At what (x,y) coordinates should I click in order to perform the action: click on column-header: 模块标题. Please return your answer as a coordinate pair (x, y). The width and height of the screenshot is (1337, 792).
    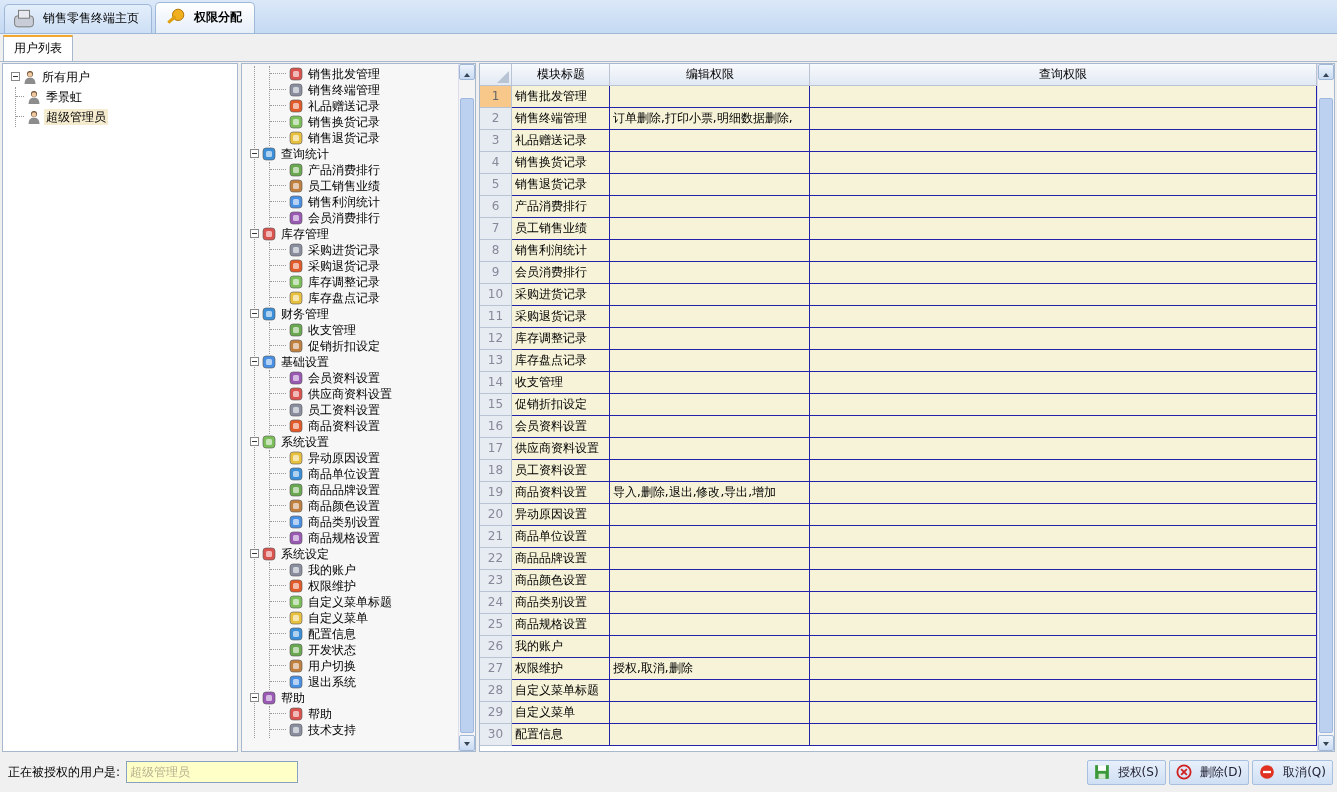
    Looking at the image, I should click on (561, 74).